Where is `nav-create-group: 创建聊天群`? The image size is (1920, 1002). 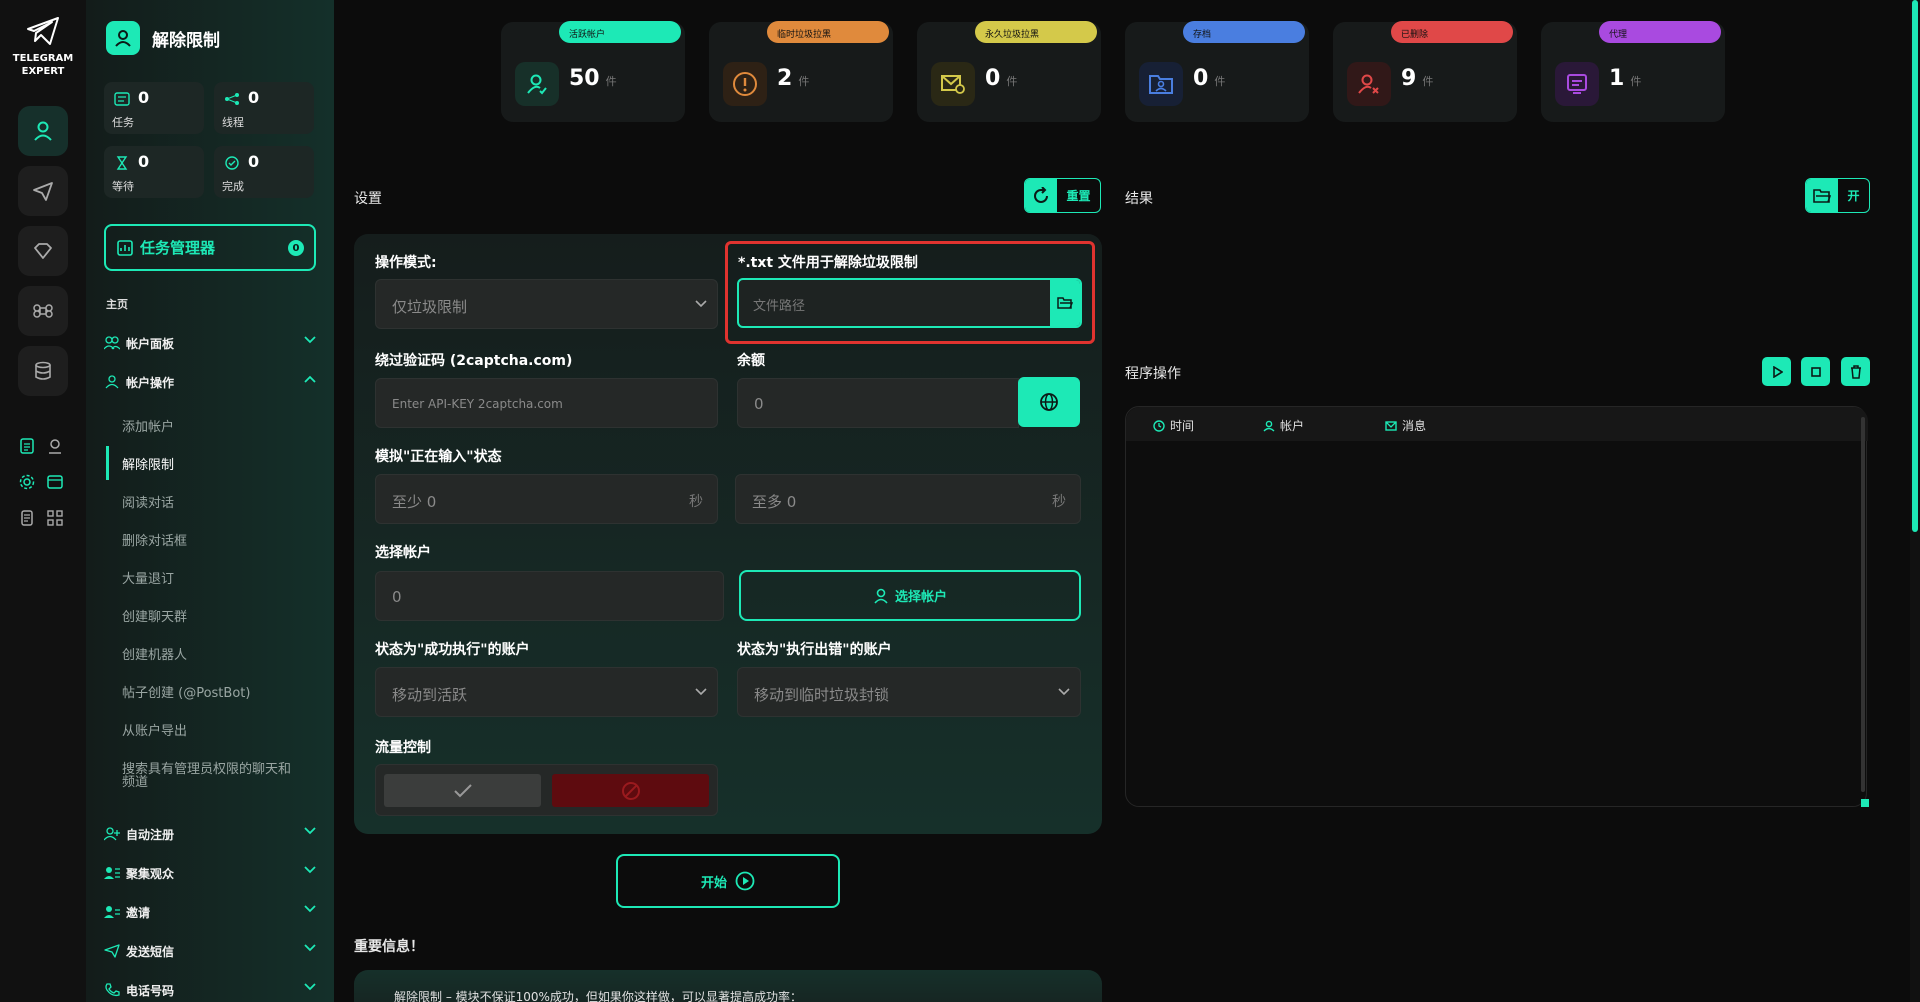
nav-create-group: 创建聊天群 is located at coordinates (212, 617).